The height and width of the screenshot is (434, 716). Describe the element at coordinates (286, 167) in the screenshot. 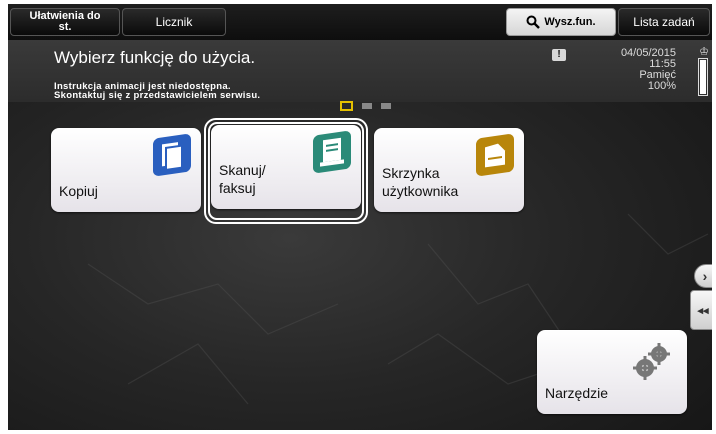

I see `scan-fax-tile: Skanuj/ faksuj` at that location.